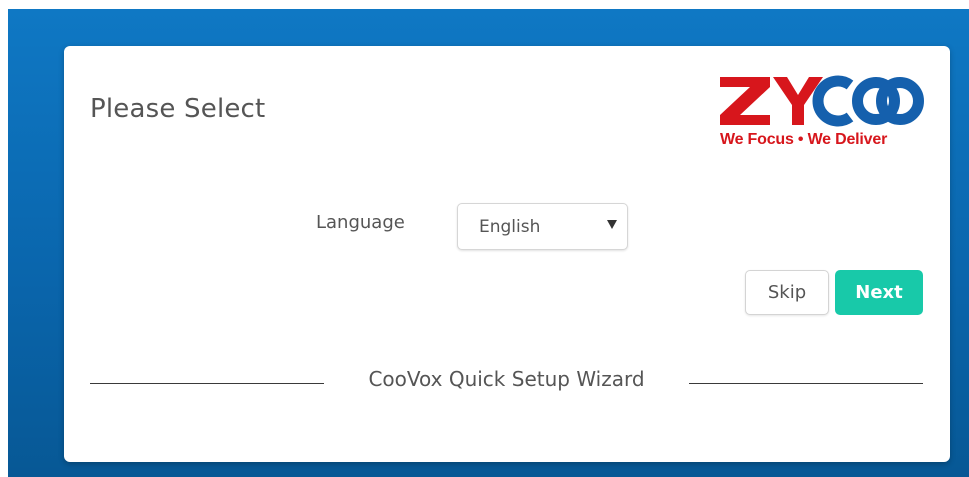  Describe the element at coordinates (806, 383) in the screenshot. I see `divider-right` at that location.